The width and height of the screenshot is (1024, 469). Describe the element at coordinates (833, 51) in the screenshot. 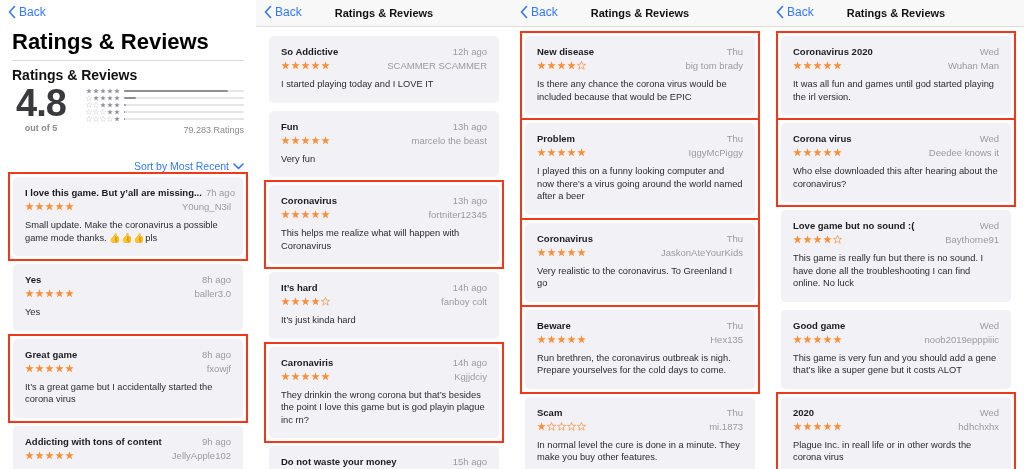

I see `review-title: Coronavirus 2020` at that location.